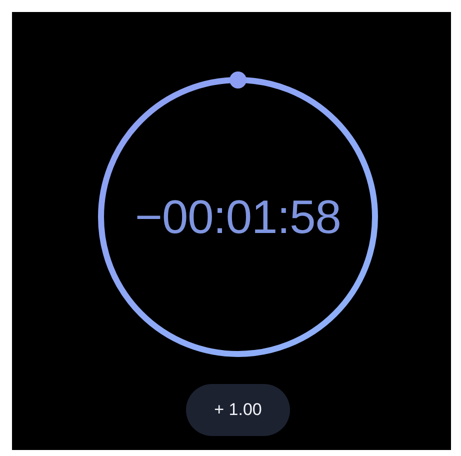 This screenshot has width=461, height=456. I want to click on timer-readout: −00:01:58, so click(238, 217).